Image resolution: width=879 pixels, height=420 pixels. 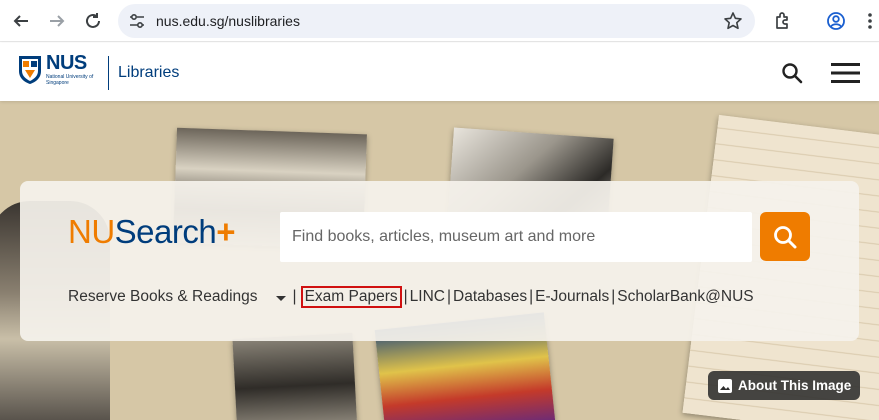 I want to click on link-linc: LINC, so click(x=427, y=297).